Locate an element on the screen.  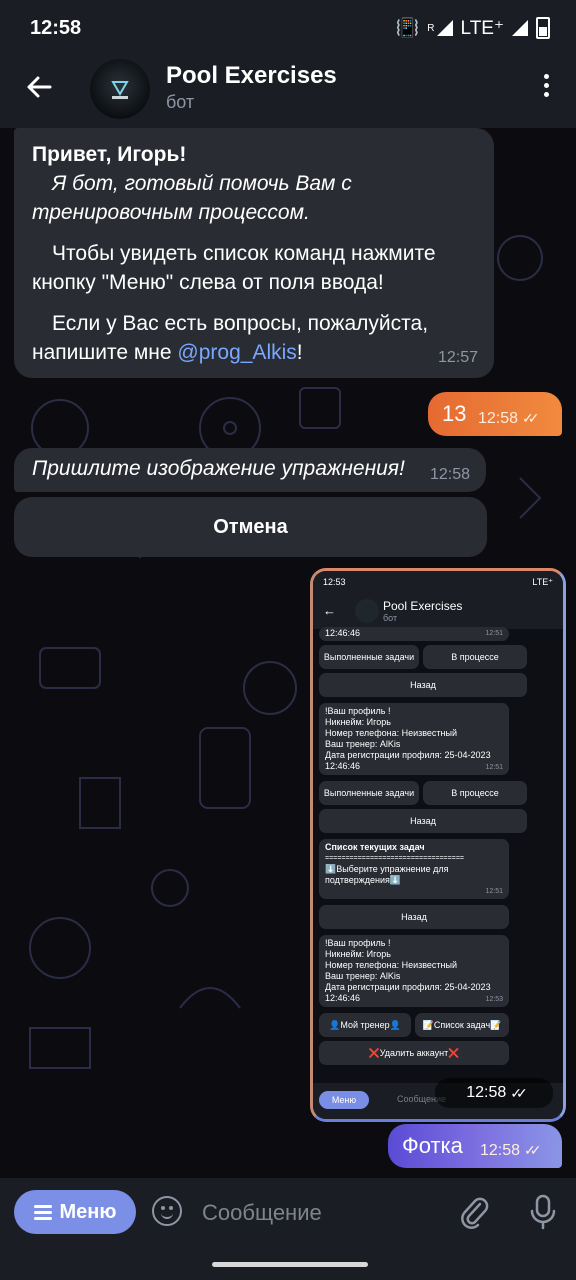
photo-time: 12:58 ✓✓ is located at coordinates (494, 1093).